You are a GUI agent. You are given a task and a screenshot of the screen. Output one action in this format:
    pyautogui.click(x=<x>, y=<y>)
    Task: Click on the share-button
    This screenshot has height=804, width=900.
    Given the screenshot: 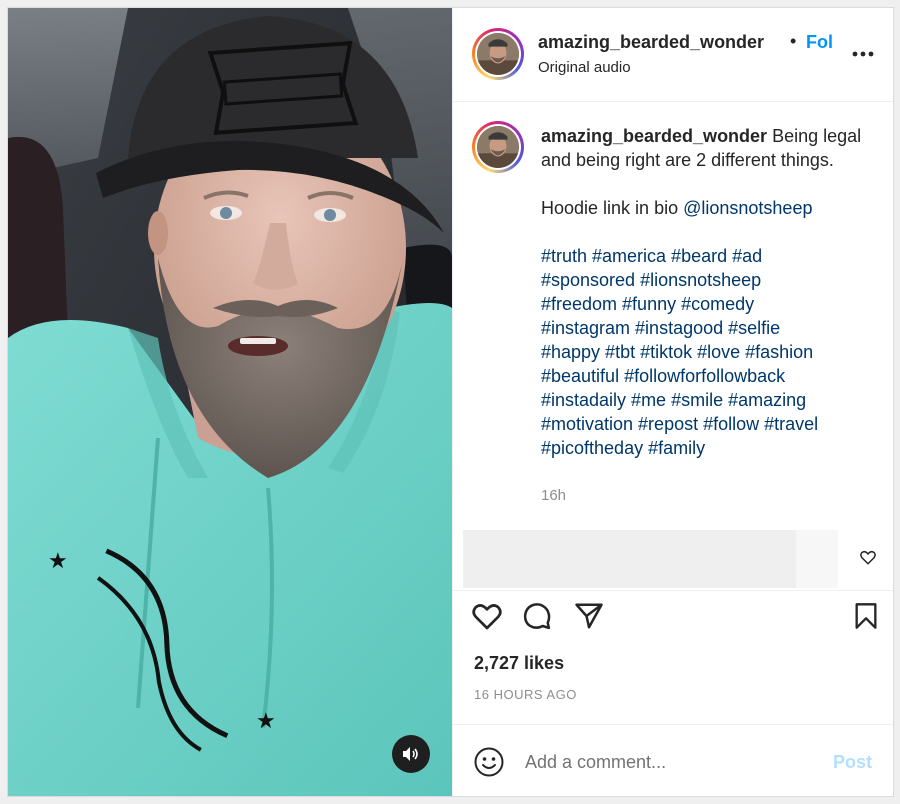 What is the action you would take?
    pyautogui.click(x=589, y=616)
    